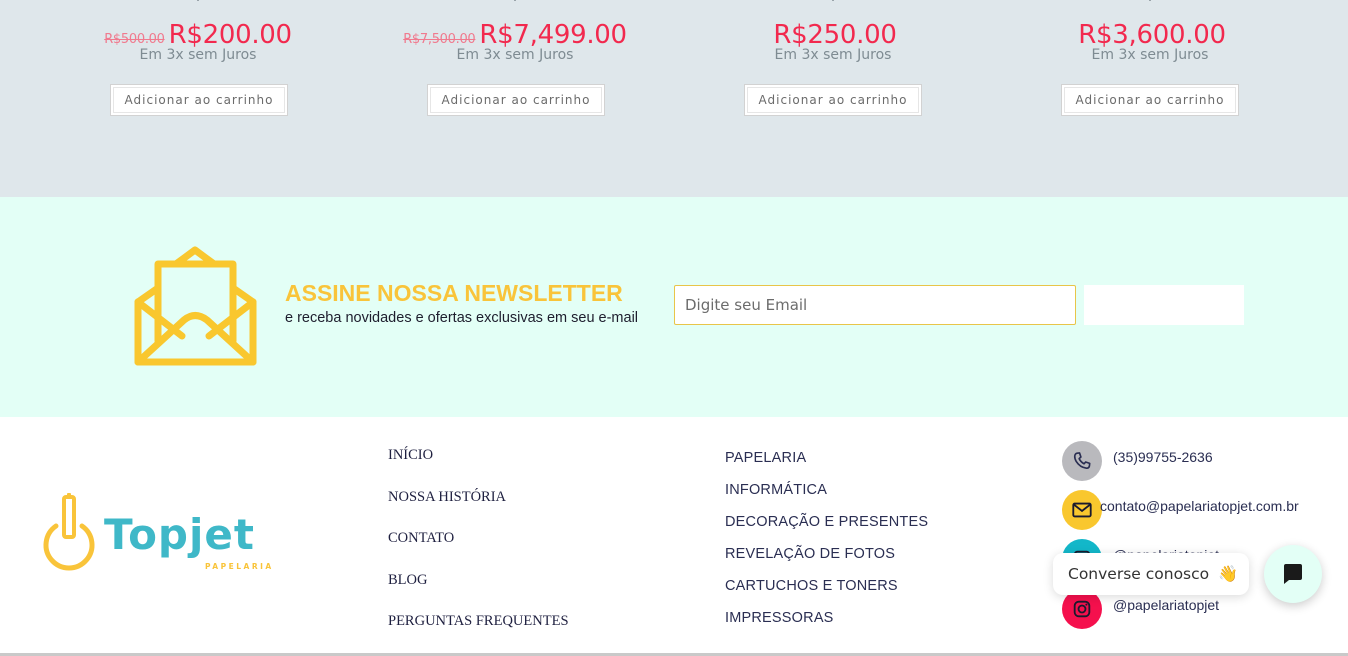 Image resolution: width=1348 pixels, height=656 pixels. What do you see at coordinates (1139, 574) in the screenshot?
I see `chat-prompt-label: Converse conosco` at bounding box center [1139, 574].